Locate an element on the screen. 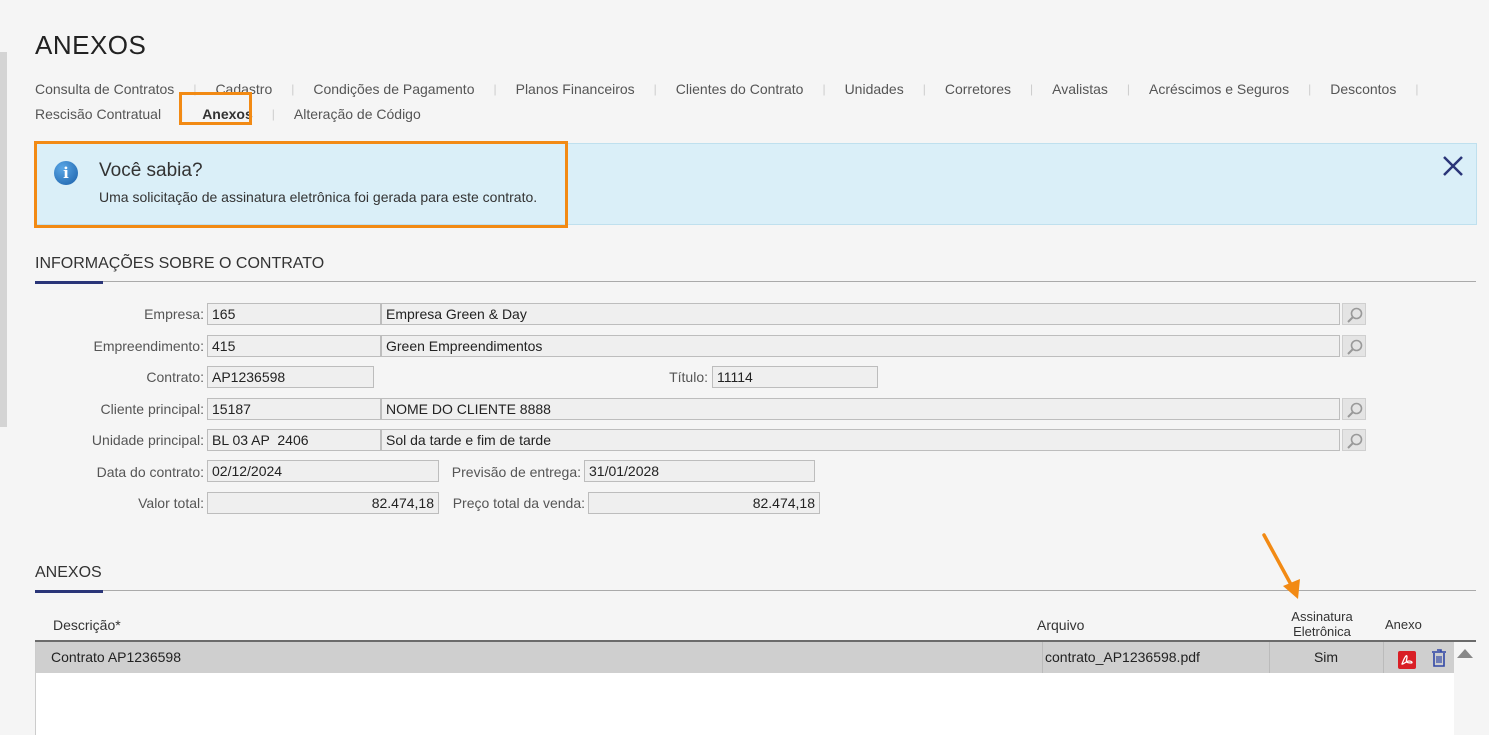 This screenshot has width=1489, height=735. close-icon is located at coordinates (1453, 166).